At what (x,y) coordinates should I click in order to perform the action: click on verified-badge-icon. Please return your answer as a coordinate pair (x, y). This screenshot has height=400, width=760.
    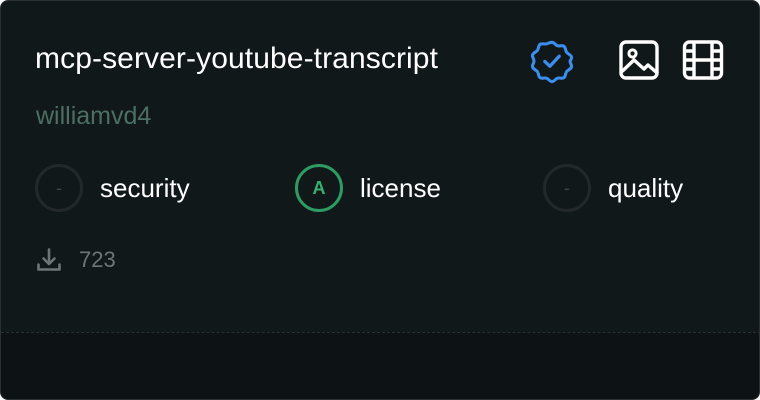
    Looking at the image, I should click on (552, 62).